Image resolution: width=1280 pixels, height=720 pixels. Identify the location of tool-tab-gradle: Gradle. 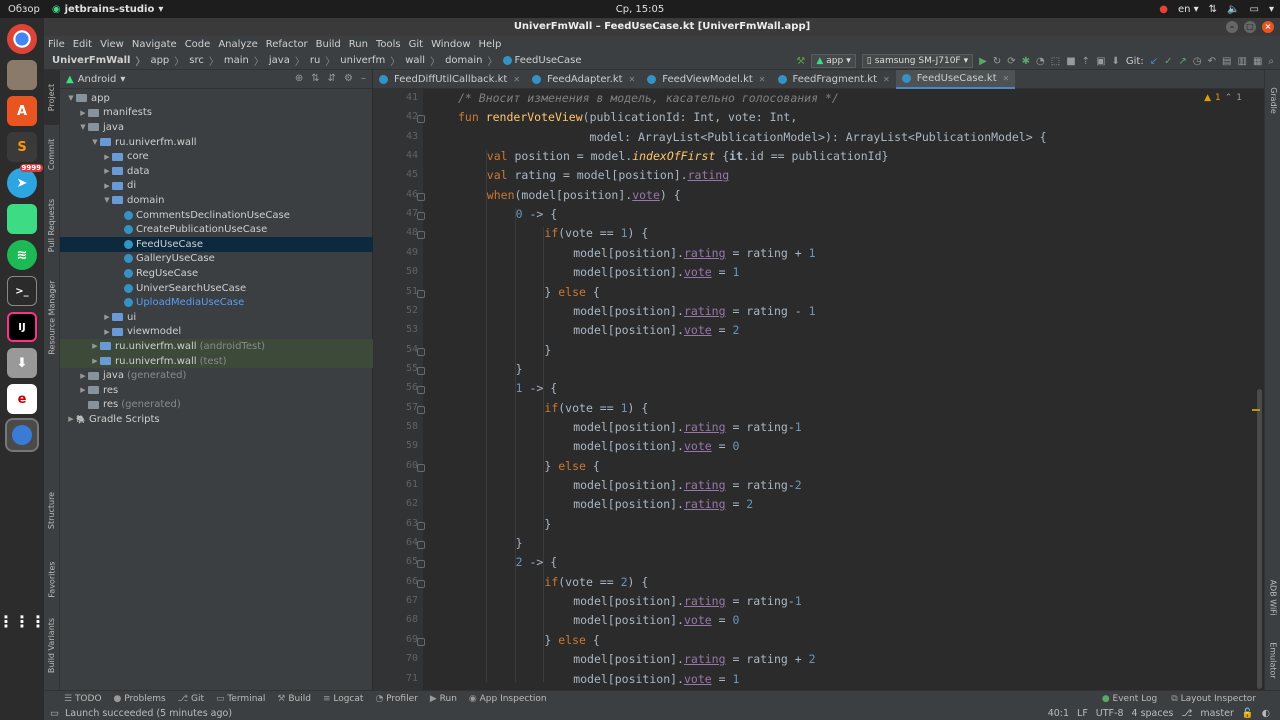
(1272, 100).